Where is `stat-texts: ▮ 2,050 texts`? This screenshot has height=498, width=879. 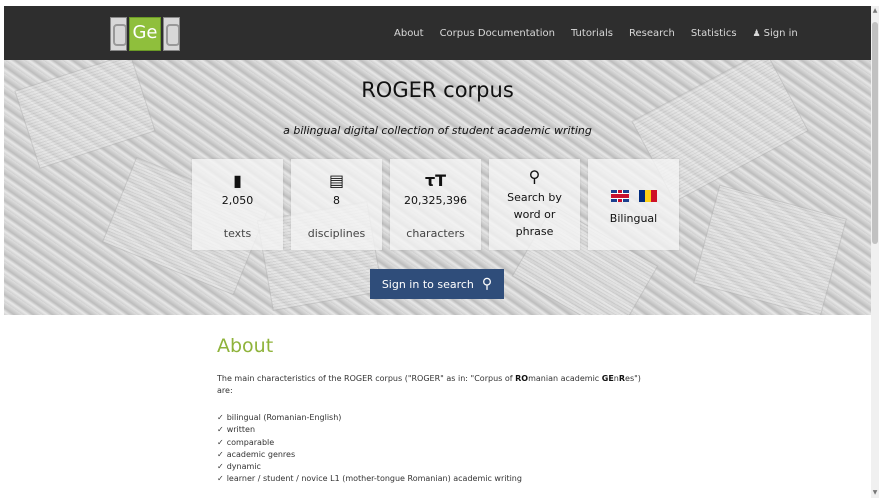
stat-texts: ▮ 2,050 texts is located at coordinates (237, 204).